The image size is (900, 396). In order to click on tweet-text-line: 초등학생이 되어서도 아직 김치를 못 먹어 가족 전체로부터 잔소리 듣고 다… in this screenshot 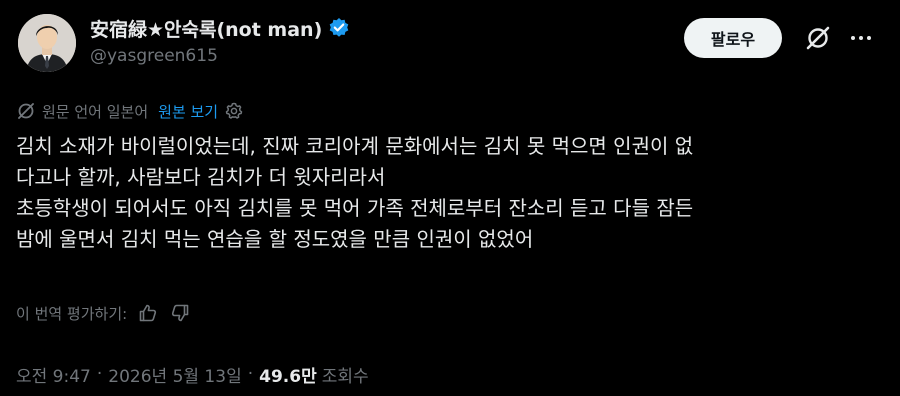, I will do `click(355, 208)`.